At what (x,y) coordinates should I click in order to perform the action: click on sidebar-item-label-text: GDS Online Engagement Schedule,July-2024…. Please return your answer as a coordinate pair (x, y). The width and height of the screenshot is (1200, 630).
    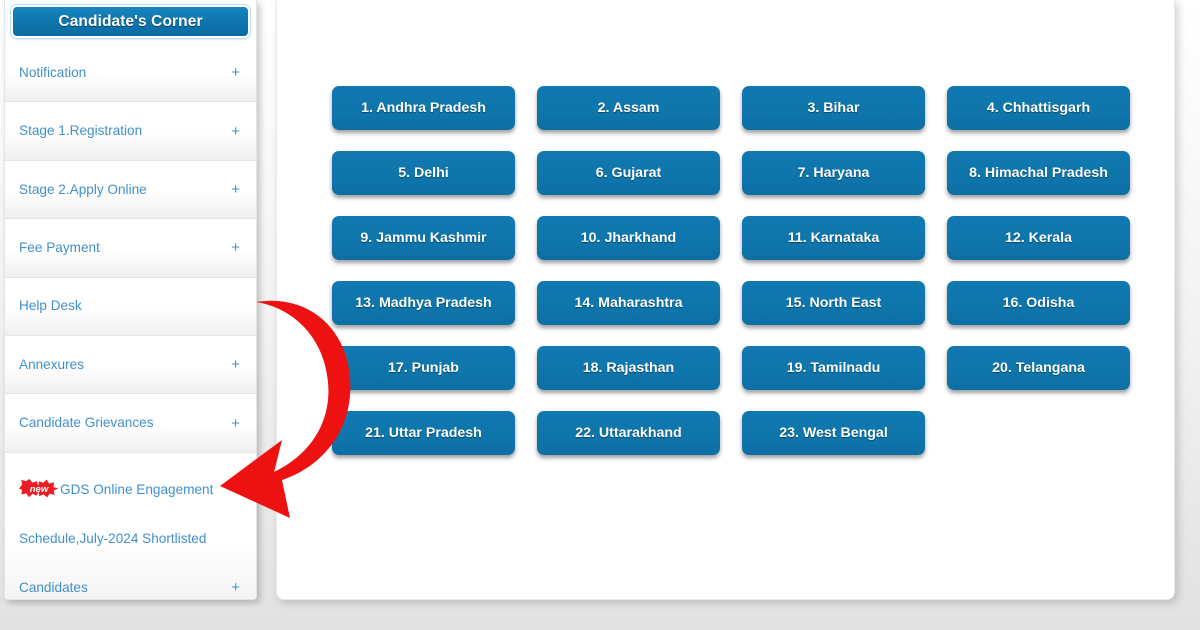
    Looking at the image, I should click on (116, 538).